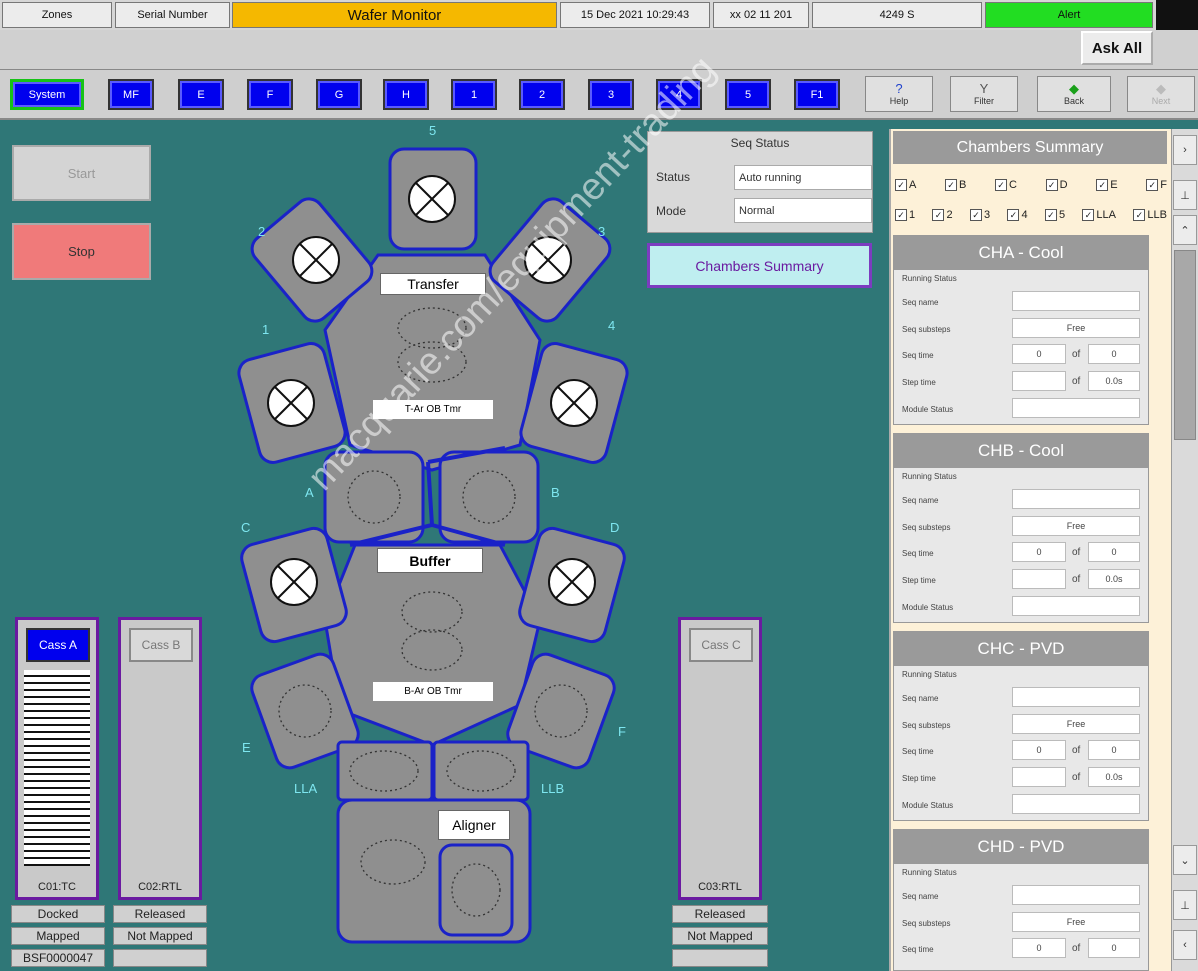  Describe the element at coordinates (1069, 15) in the screenshot. I see `alert-indicator: Alert` at that location.